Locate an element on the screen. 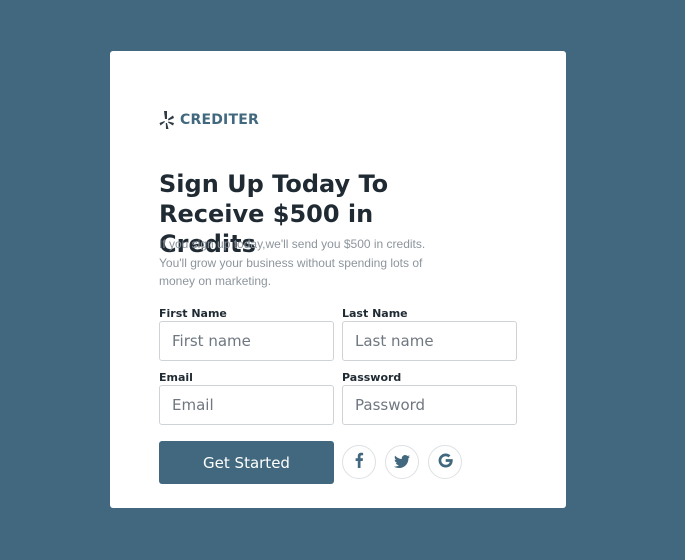 This screenshot has height=560, width=685. first-name-label: First Name is located at coordinates (193, 313).